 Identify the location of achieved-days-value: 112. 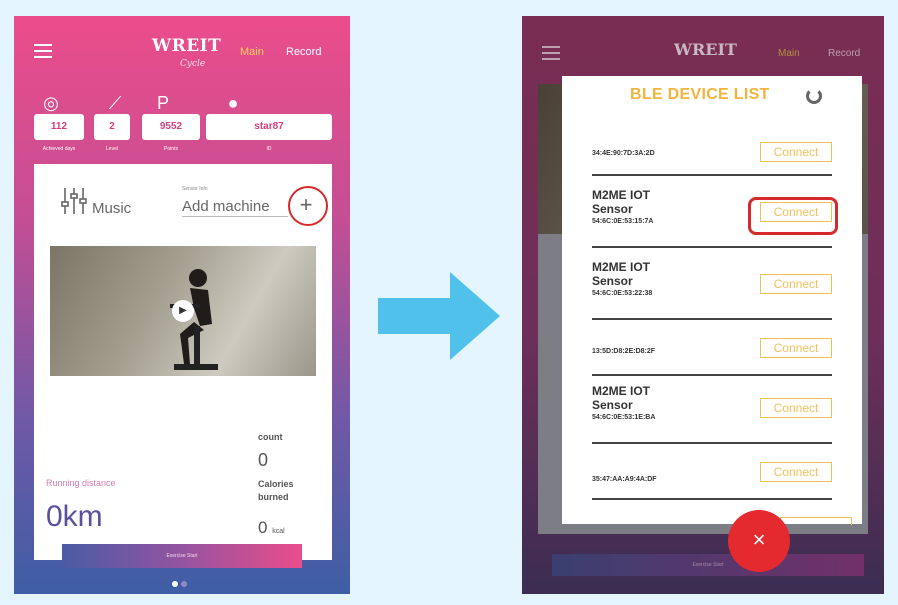
(59, 127).